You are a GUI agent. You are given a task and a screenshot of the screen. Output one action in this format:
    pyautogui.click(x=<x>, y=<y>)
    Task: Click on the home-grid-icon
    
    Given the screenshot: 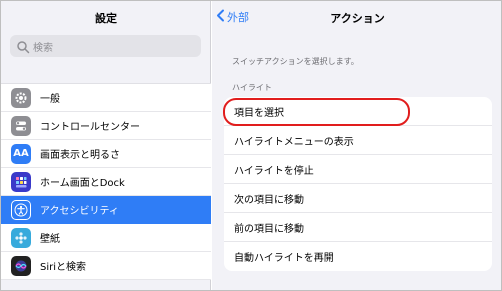 What is the action you would take?
    pyautogui.click(x=21, y=181)
    